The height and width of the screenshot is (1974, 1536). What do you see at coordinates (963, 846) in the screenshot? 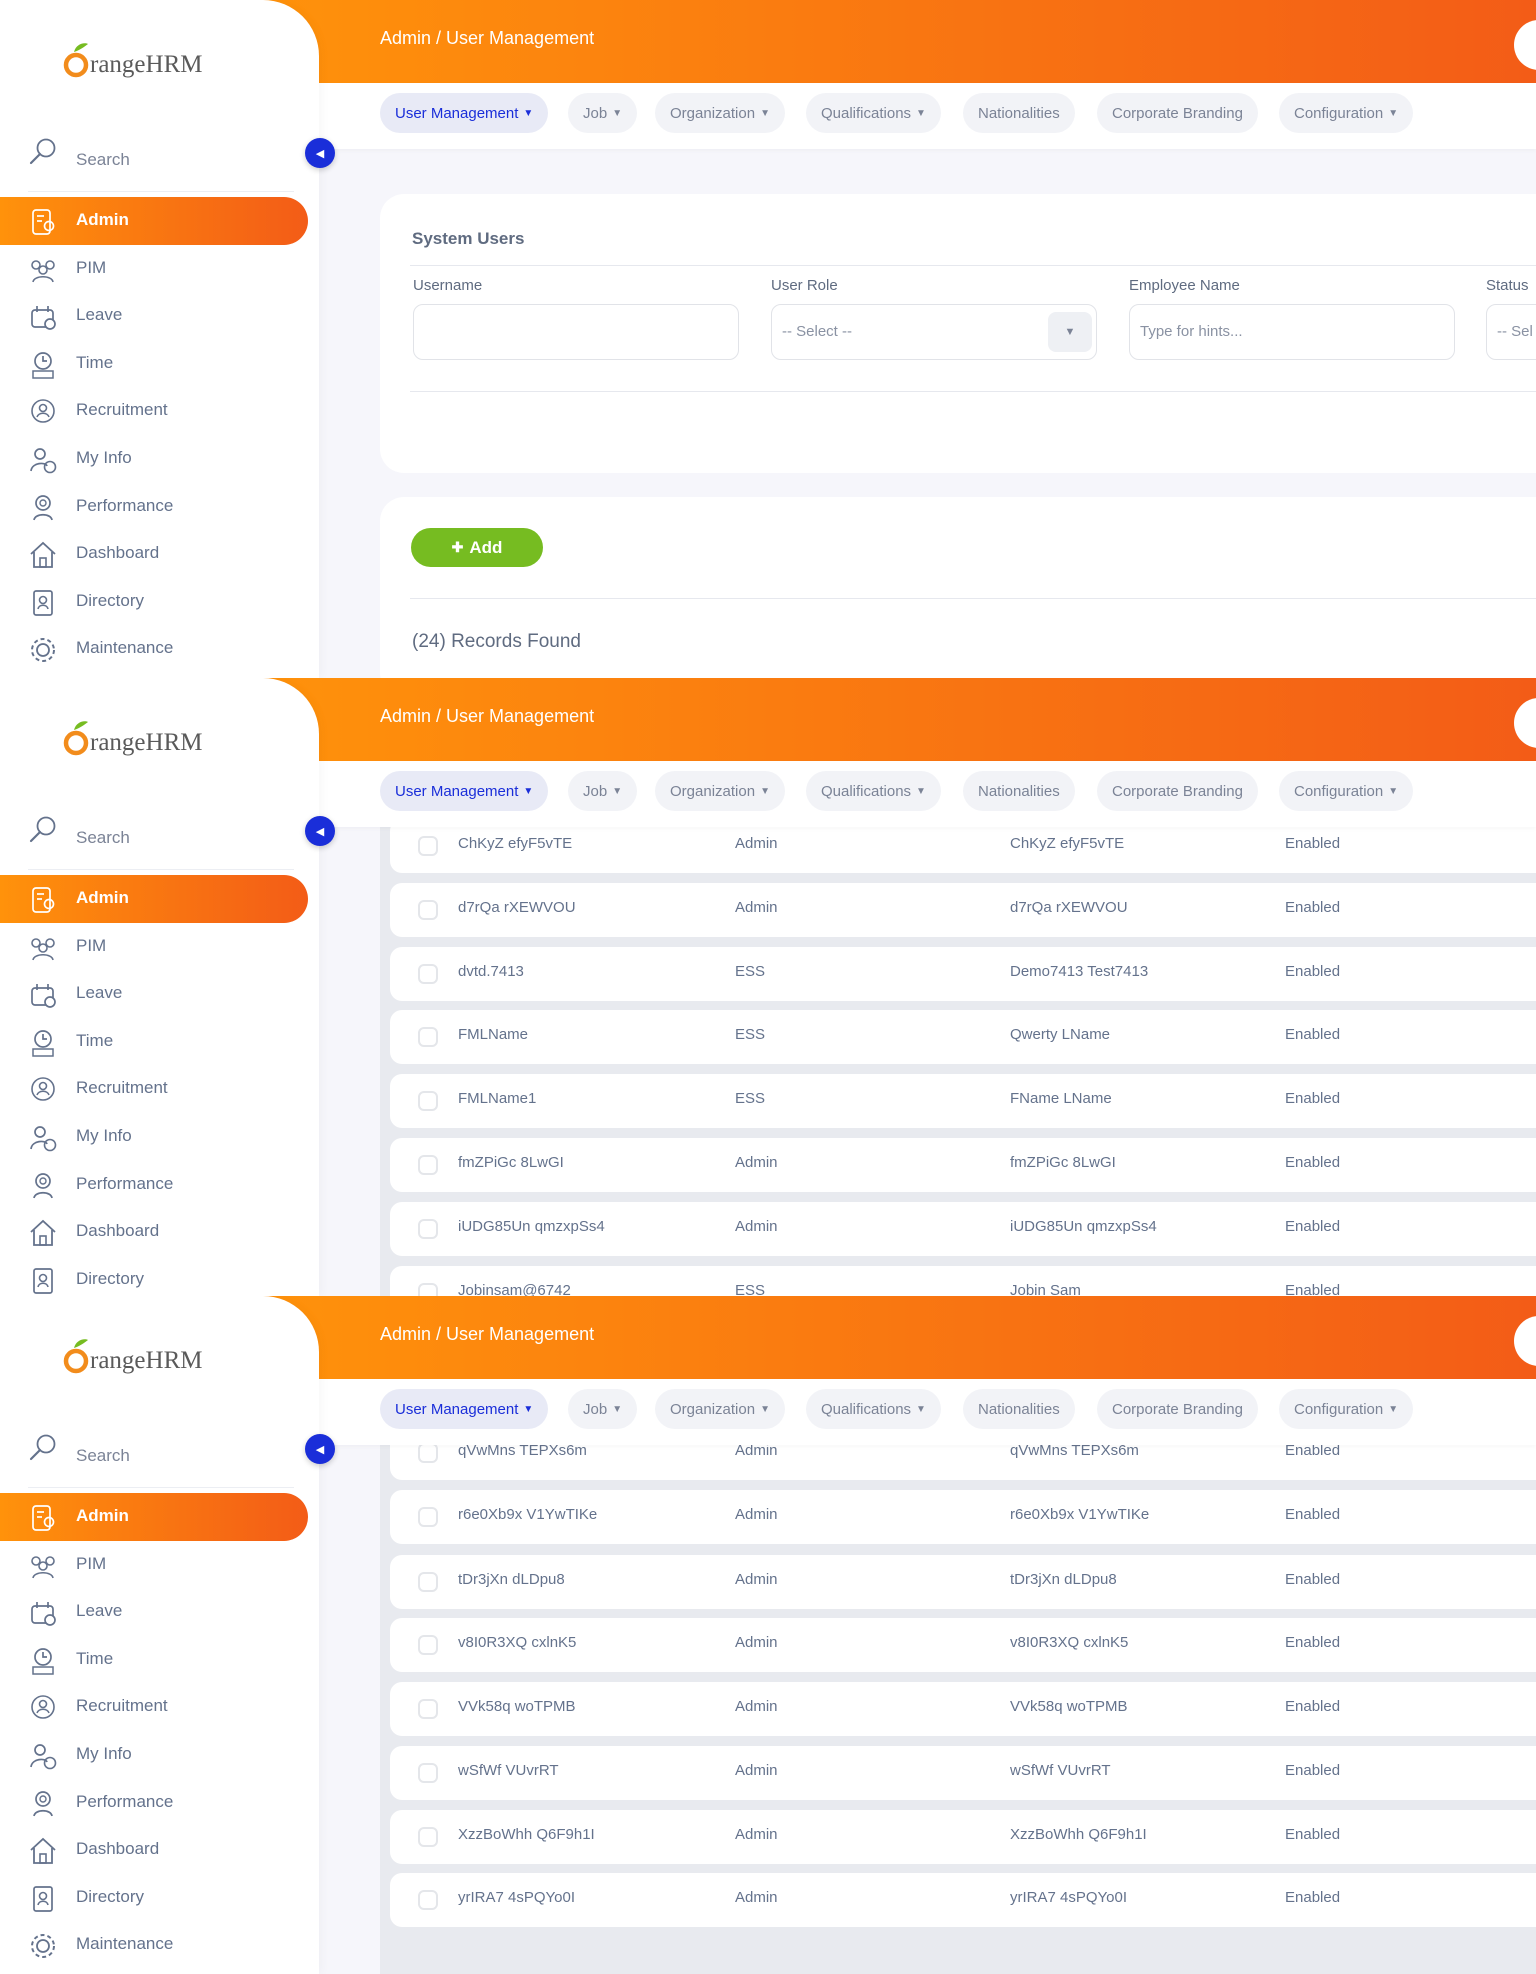
I see `table-row: ChKyZ efyF5vTE Admin ChKyZ efyF5vTE Enabled` at bounding box center [963, 846].